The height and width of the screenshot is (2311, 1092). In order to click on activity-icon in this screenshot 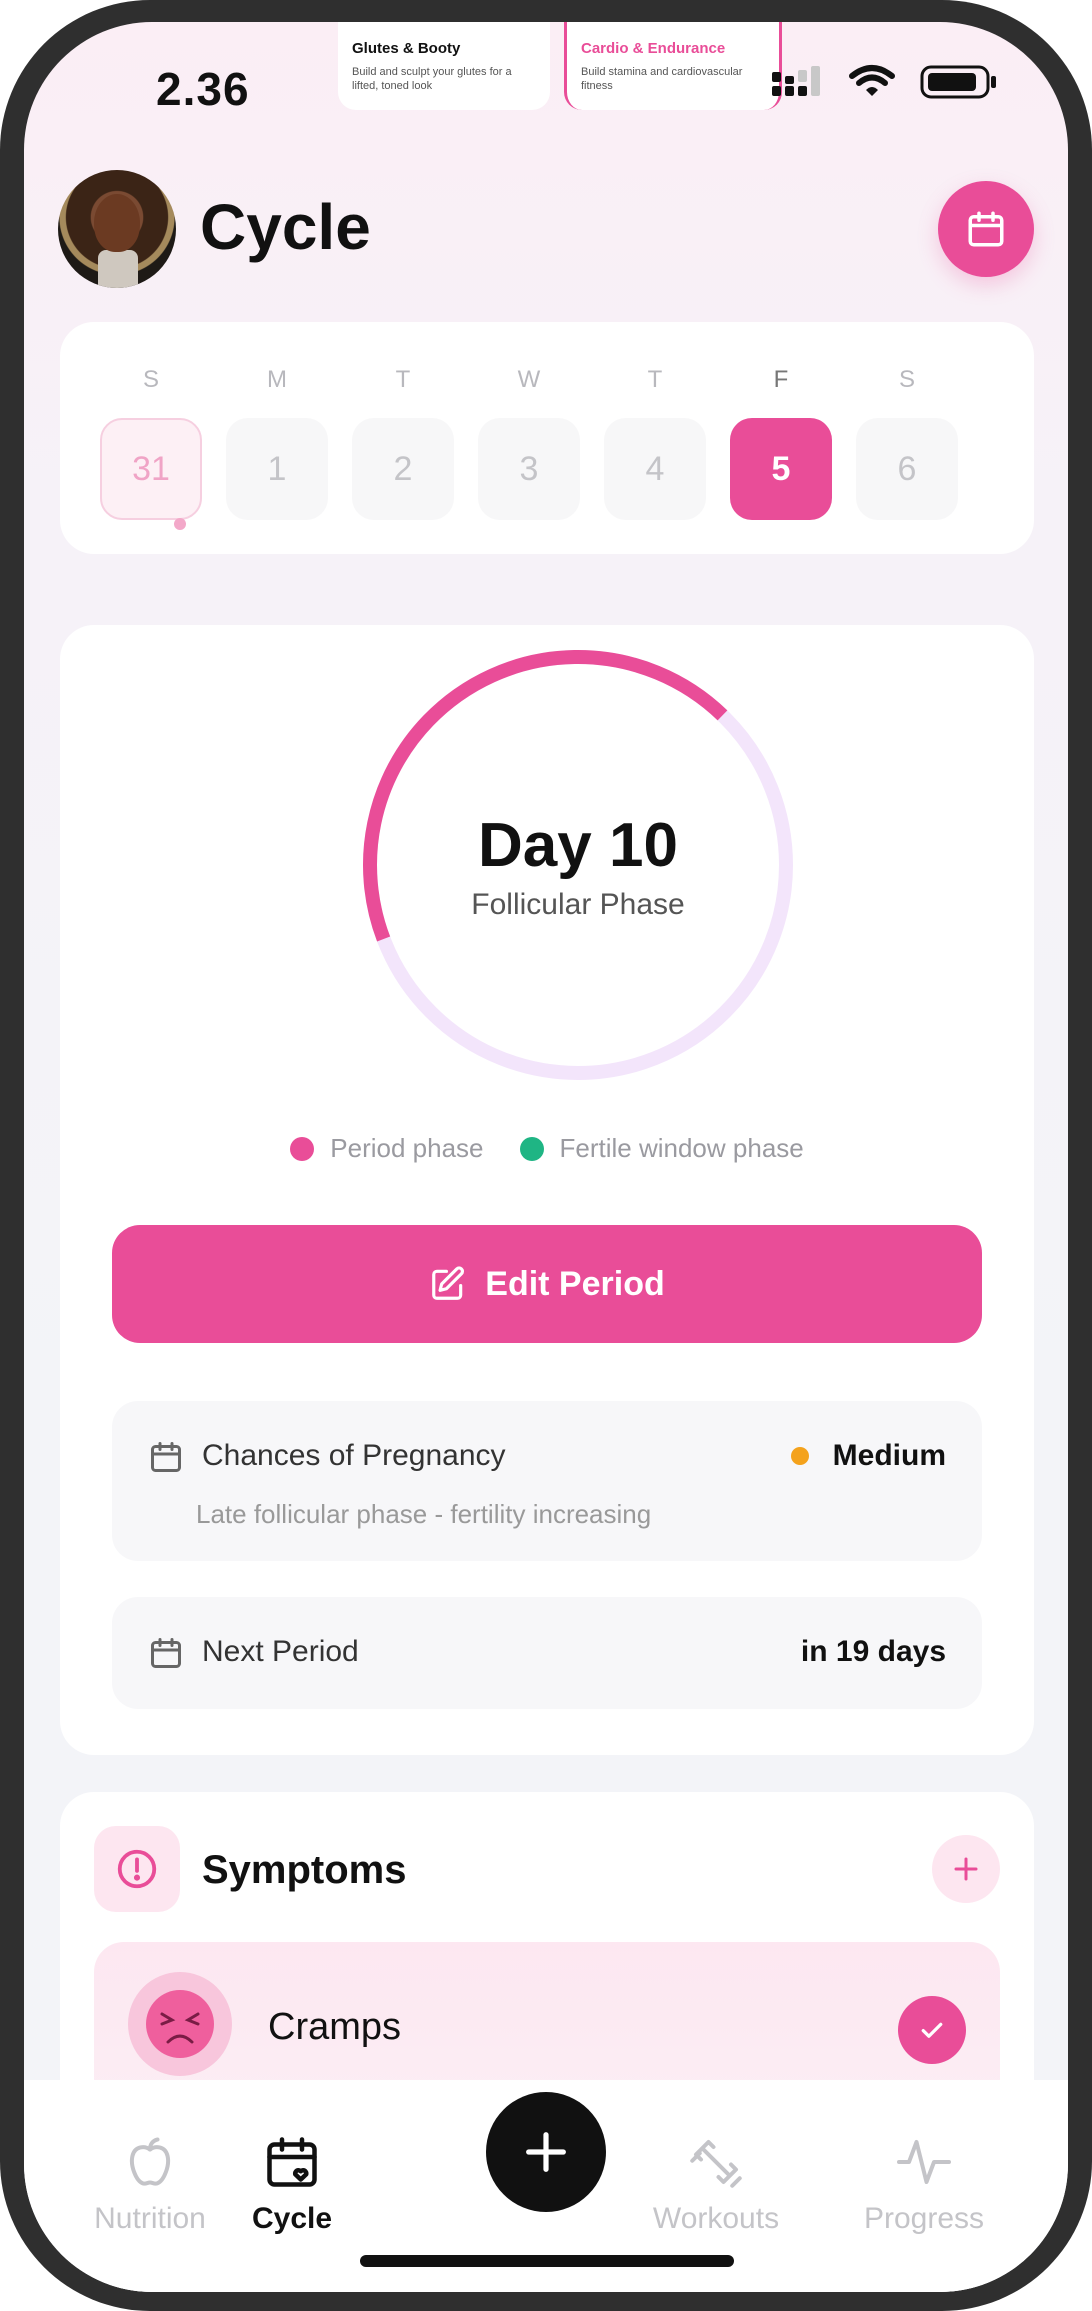, I will do `click(924, 2162)`.